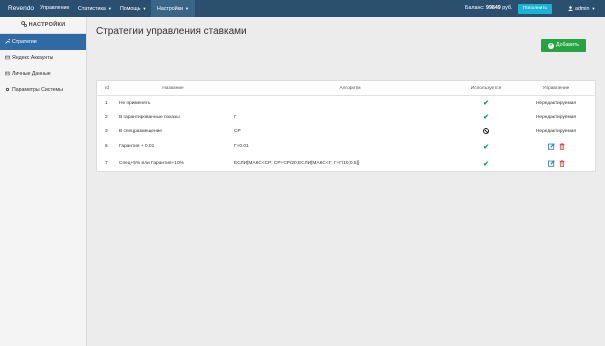 The image size is (605, 346). I want to click on sidebar-item-label: Параметры Системы, so click(37, 90).